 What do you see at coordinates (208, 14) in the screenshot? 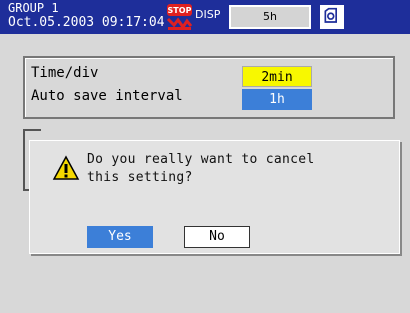
I see `disp-label: DISP` at bounding box center [208, 14].